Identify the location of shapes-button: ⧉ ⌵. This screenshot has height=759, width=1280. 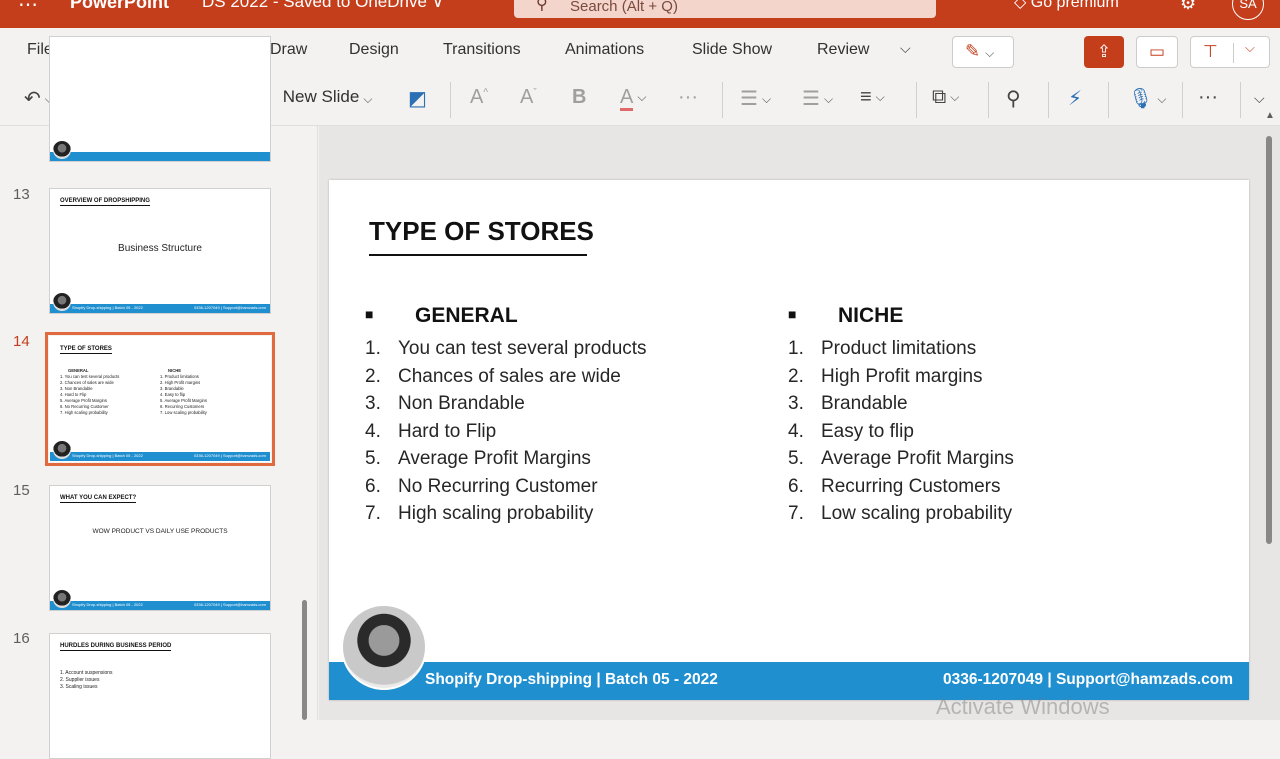
(945, 97).